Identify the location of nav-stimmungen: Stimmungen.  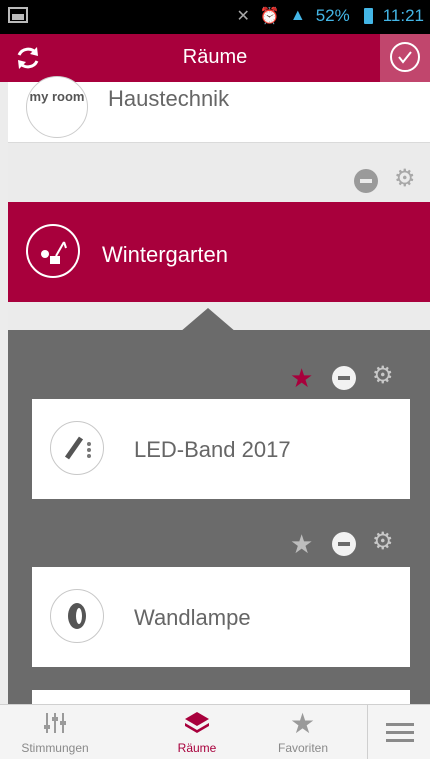
(55, 732).